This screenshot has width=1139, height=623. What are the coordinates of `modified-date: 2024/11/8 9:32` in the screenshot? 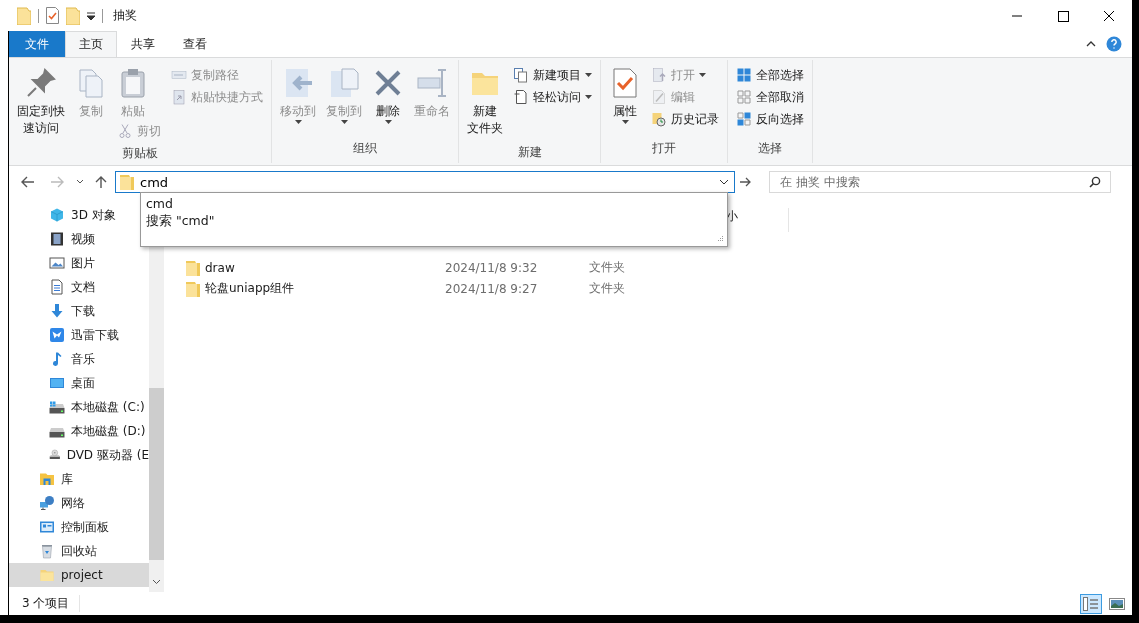 It's located at (491, 267).